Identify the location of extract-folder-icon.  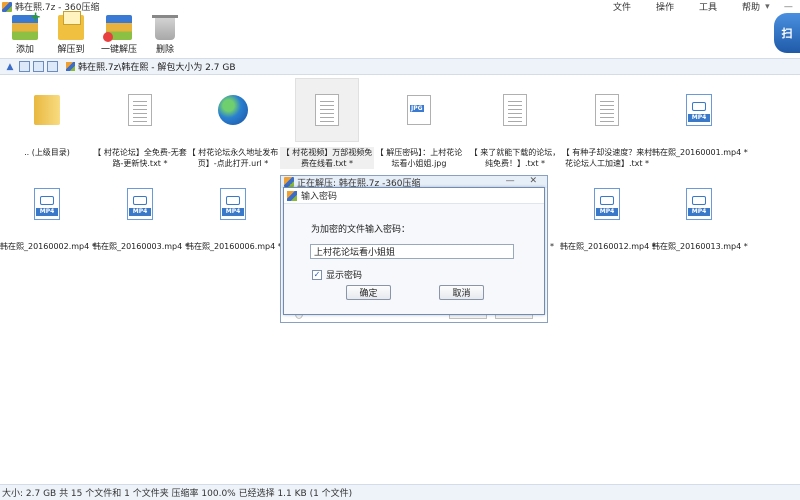
(71, 25).